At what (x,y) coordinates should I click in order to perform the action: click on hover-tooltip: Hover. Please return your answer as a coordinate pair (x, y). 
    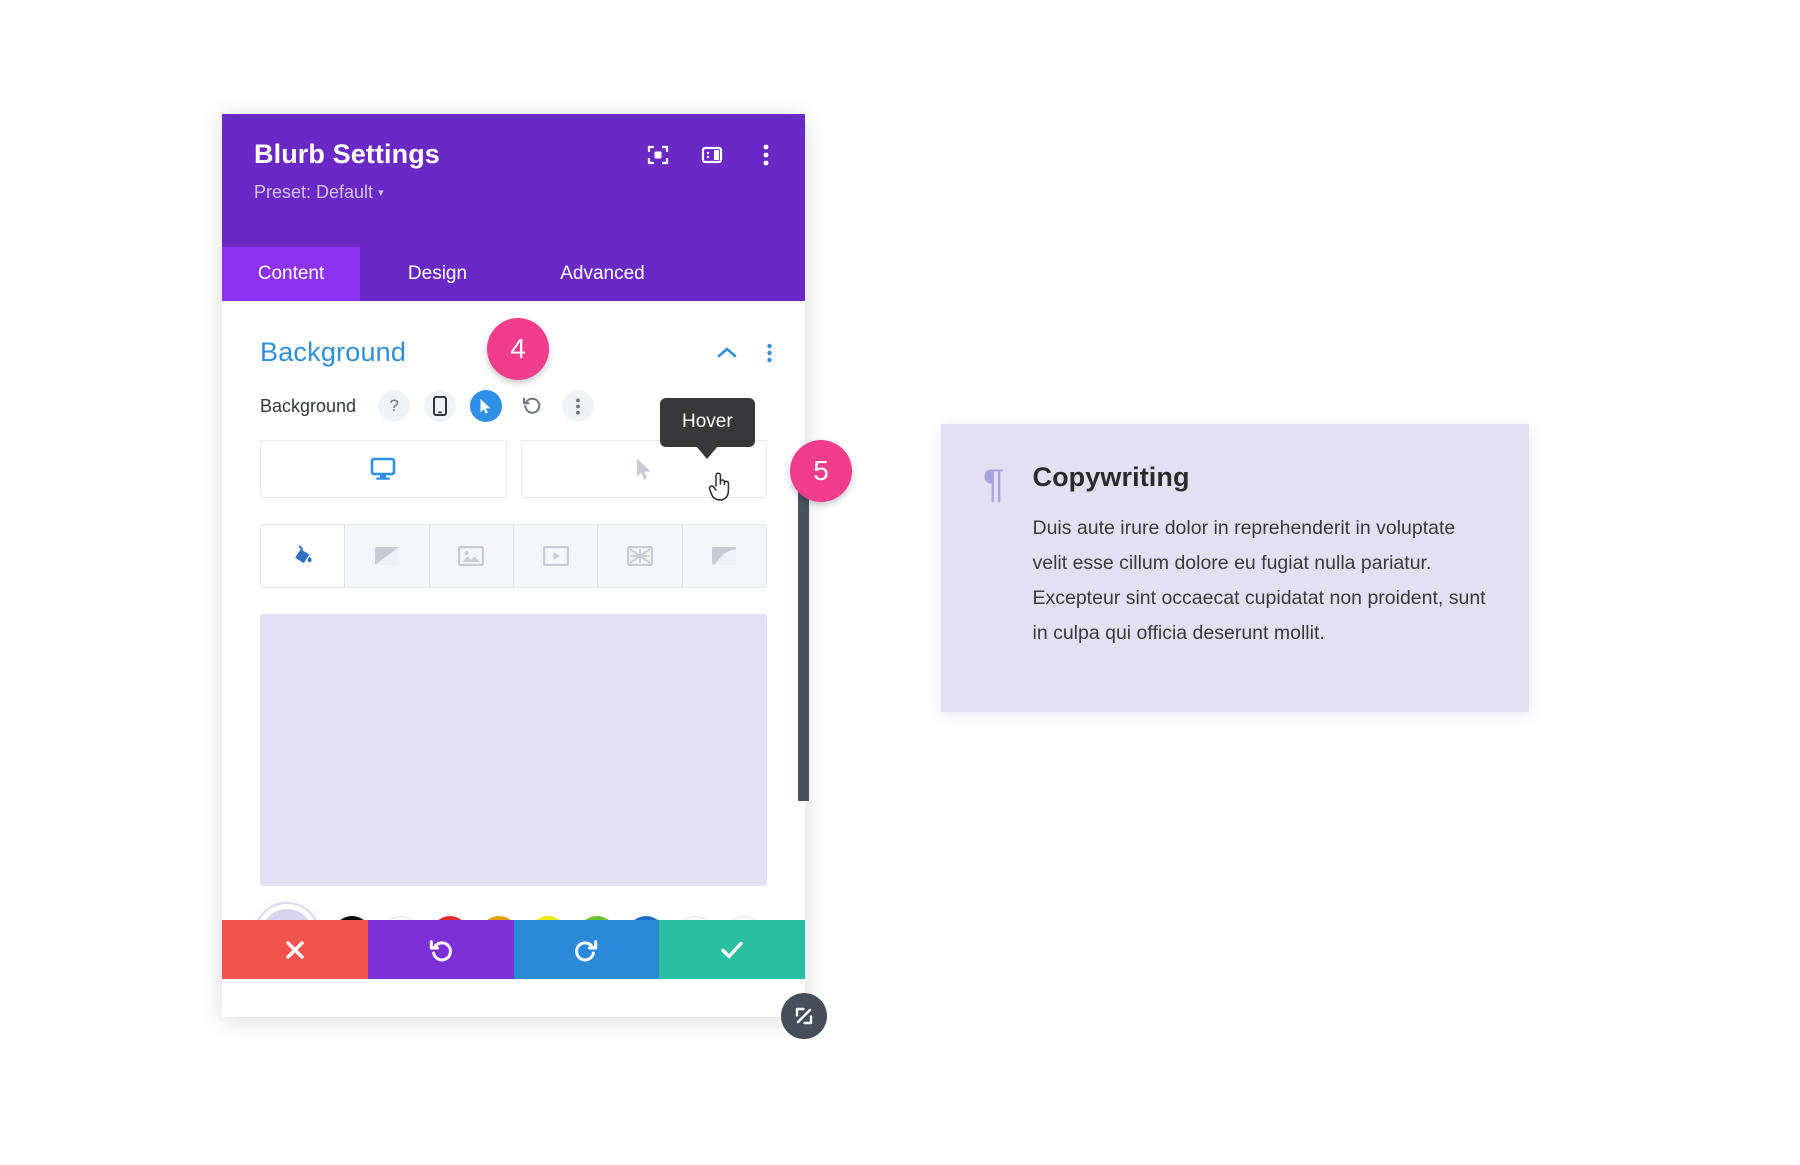
    Looking at the image, I should click on (707, 428).